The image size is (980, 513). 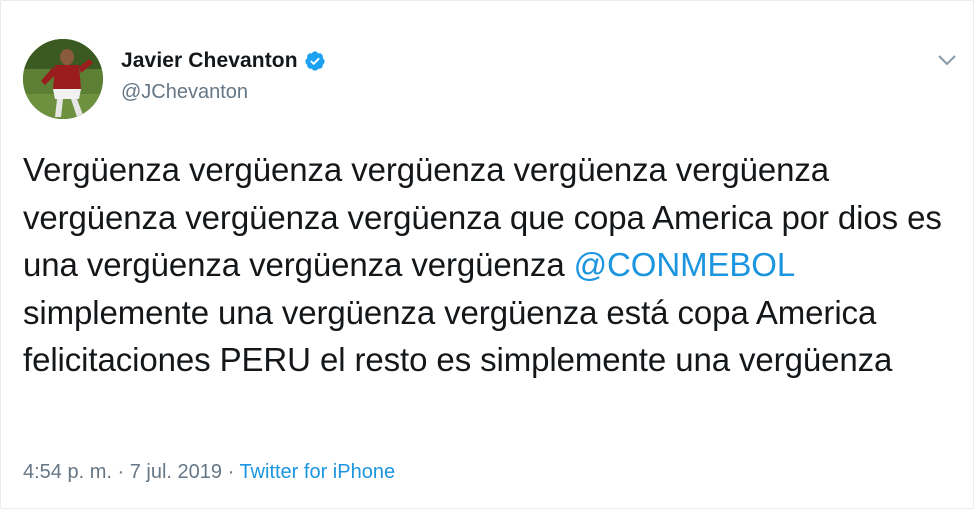 I want to click on mention-link: @CONMEBOL, so click(x=684, y=264).